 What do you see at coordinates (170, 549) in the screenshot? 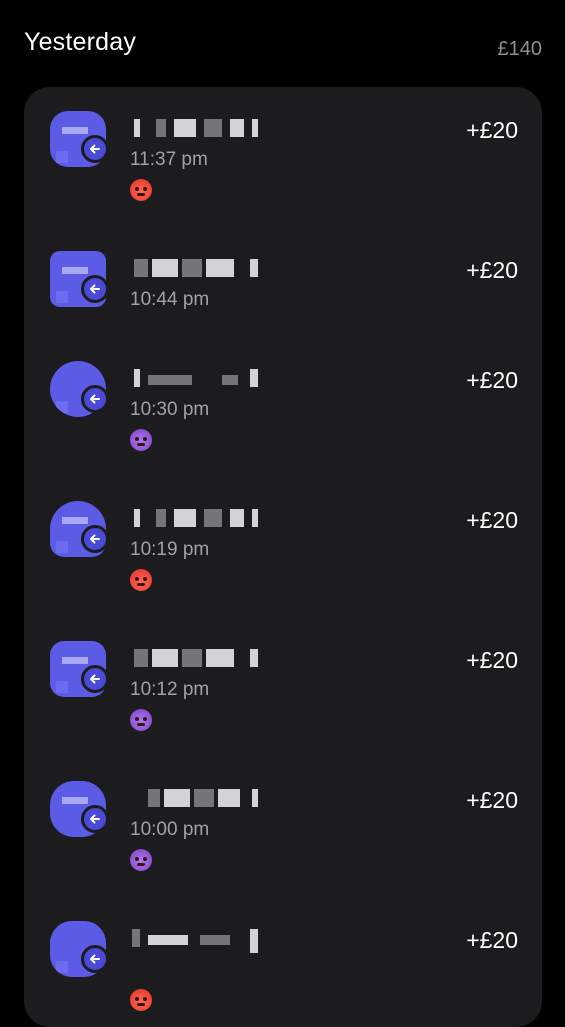
I see `transaction-time: 10:19 pm` at bounding box center [170, 549].